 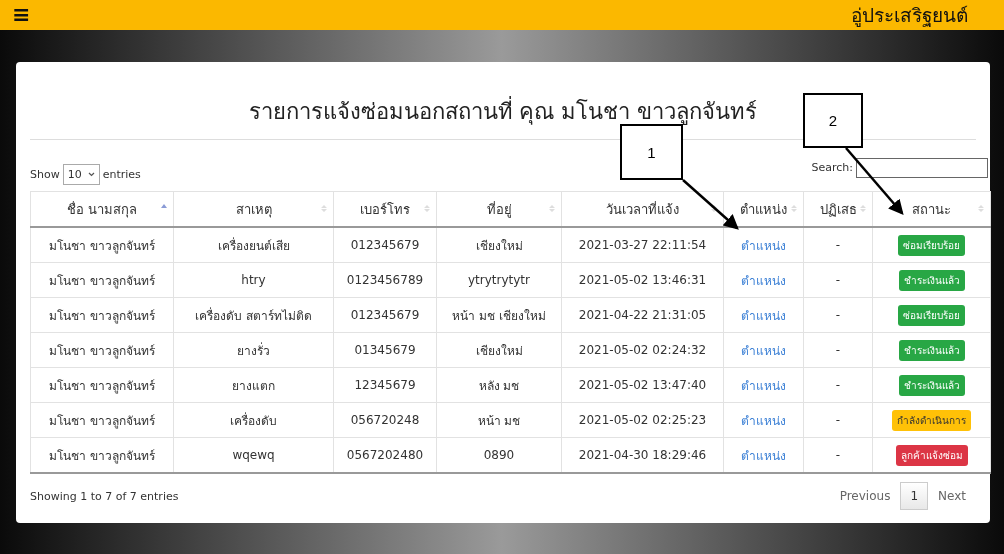 I want to click on brand-title: อู่ประเสริฐยนต์, so click(x=909, y=16).